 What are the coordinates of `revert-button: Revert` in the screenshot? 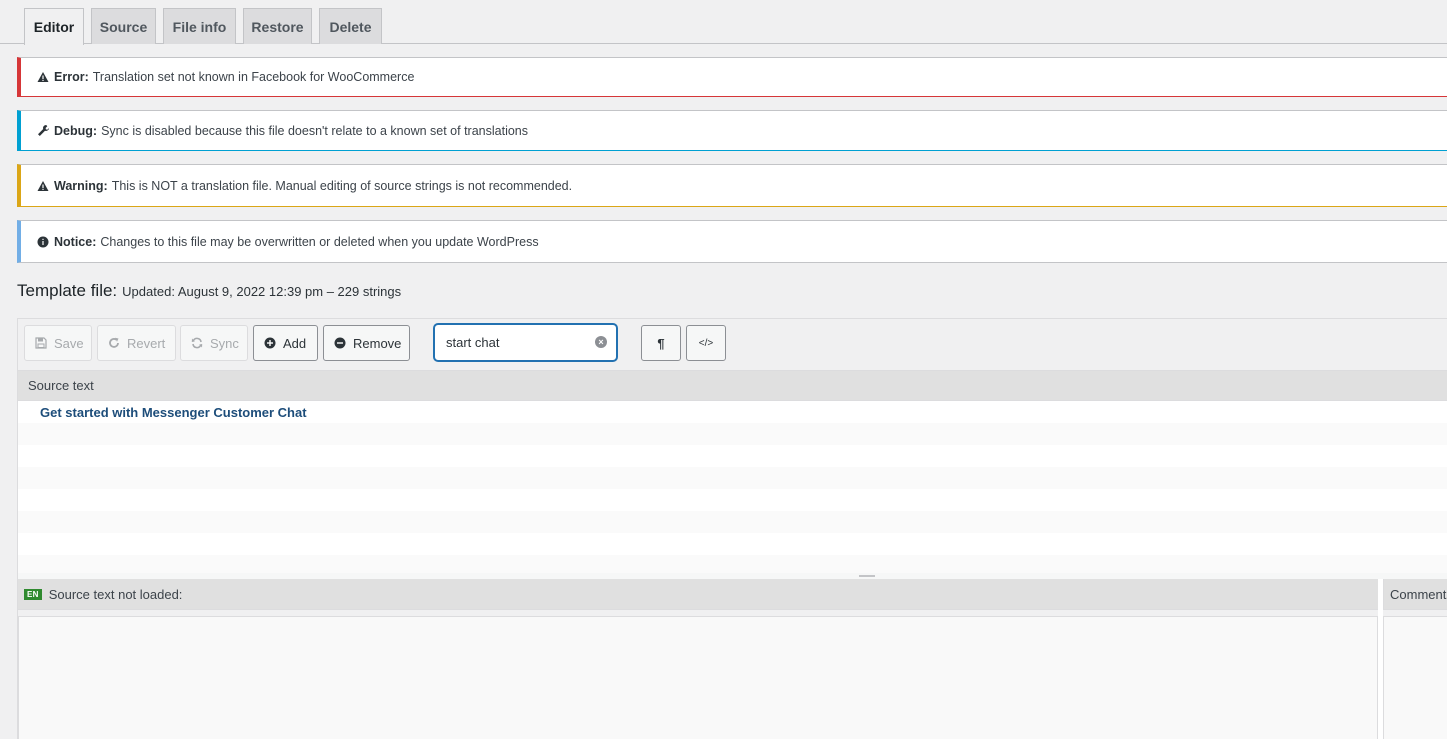 It's located at (136, 343).